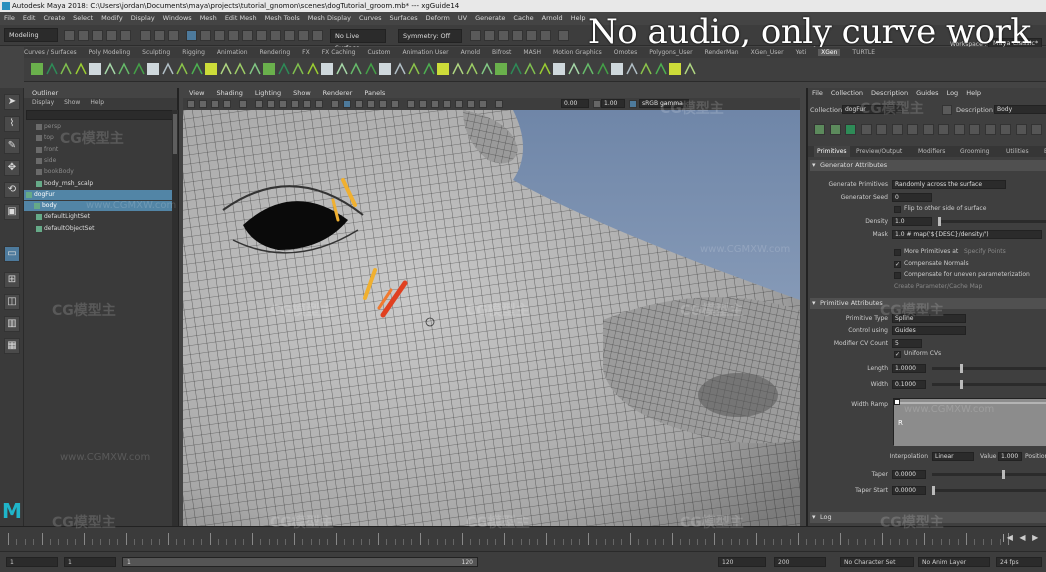  I want to click on grid-toggle-icon, so click(259, 104).